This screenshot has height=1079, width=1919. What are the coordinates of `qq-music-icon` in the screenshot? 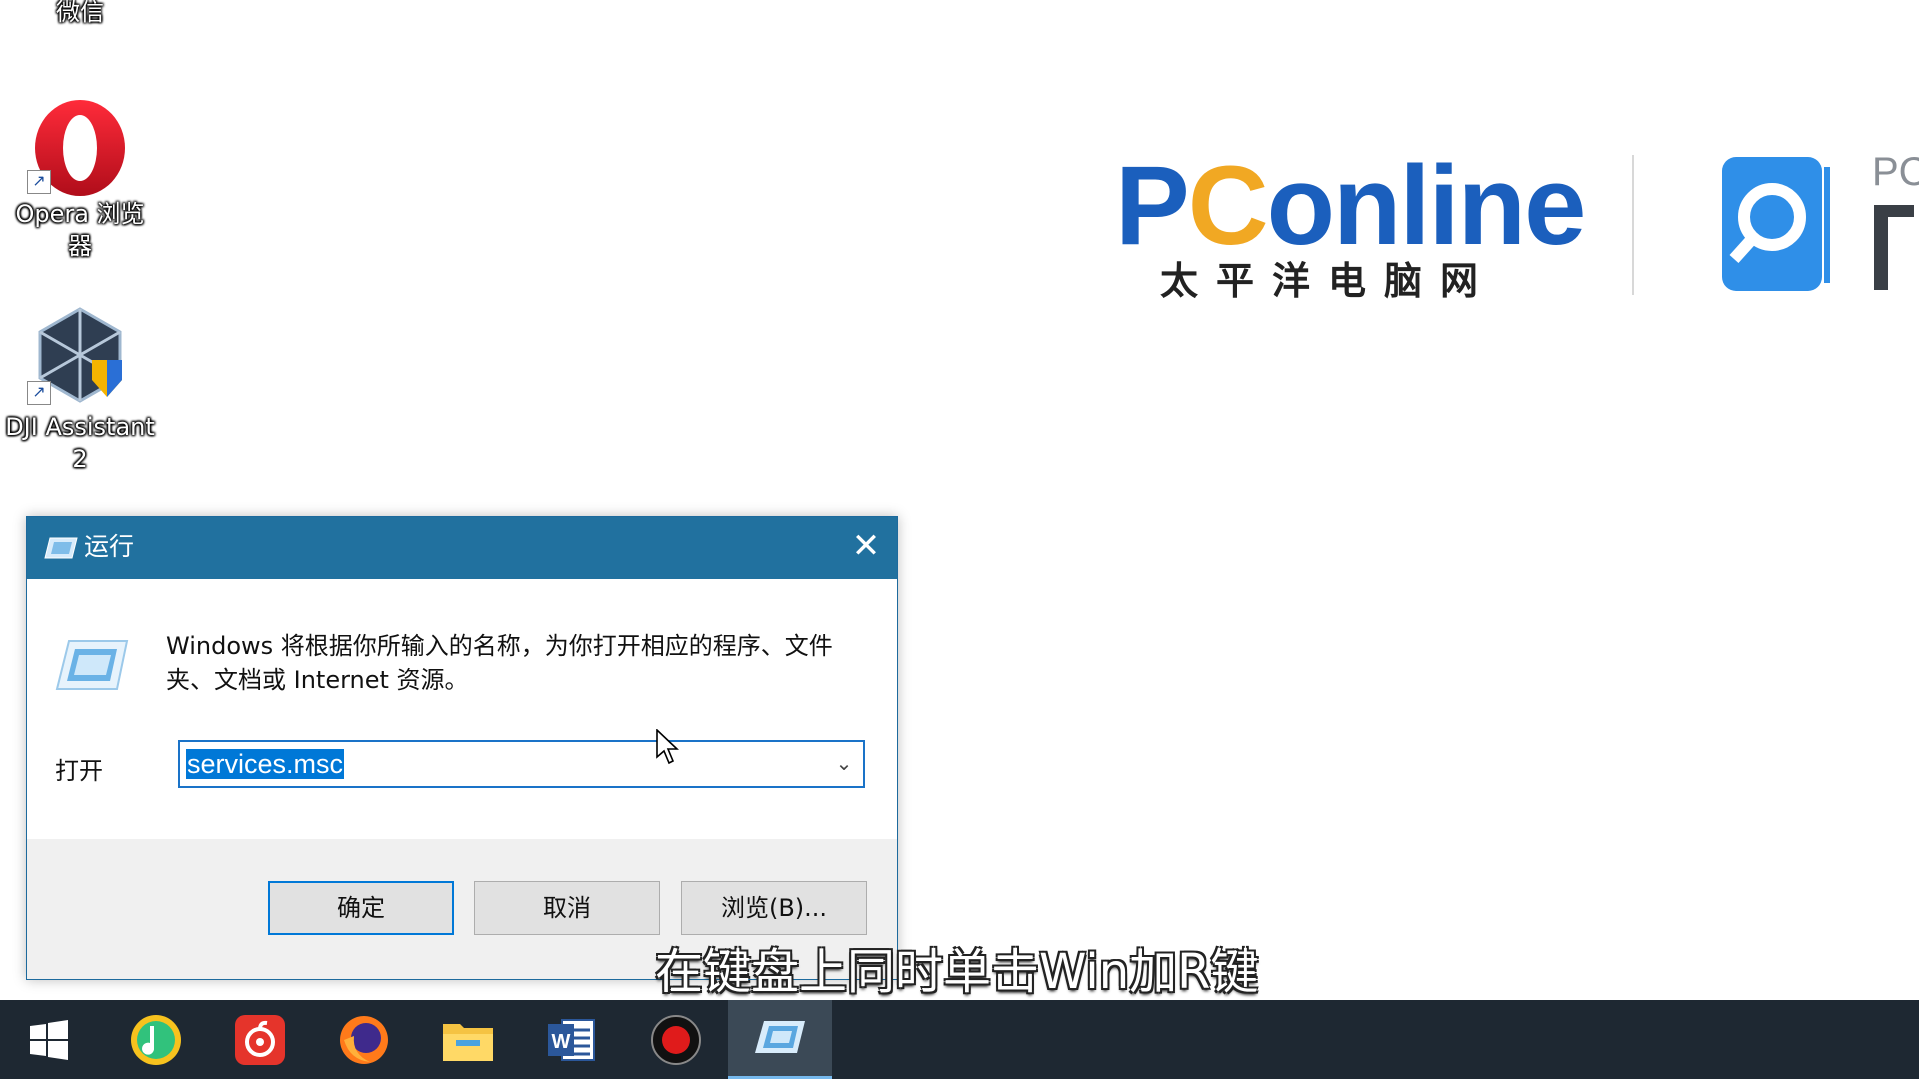 It's located at (156, 1040).